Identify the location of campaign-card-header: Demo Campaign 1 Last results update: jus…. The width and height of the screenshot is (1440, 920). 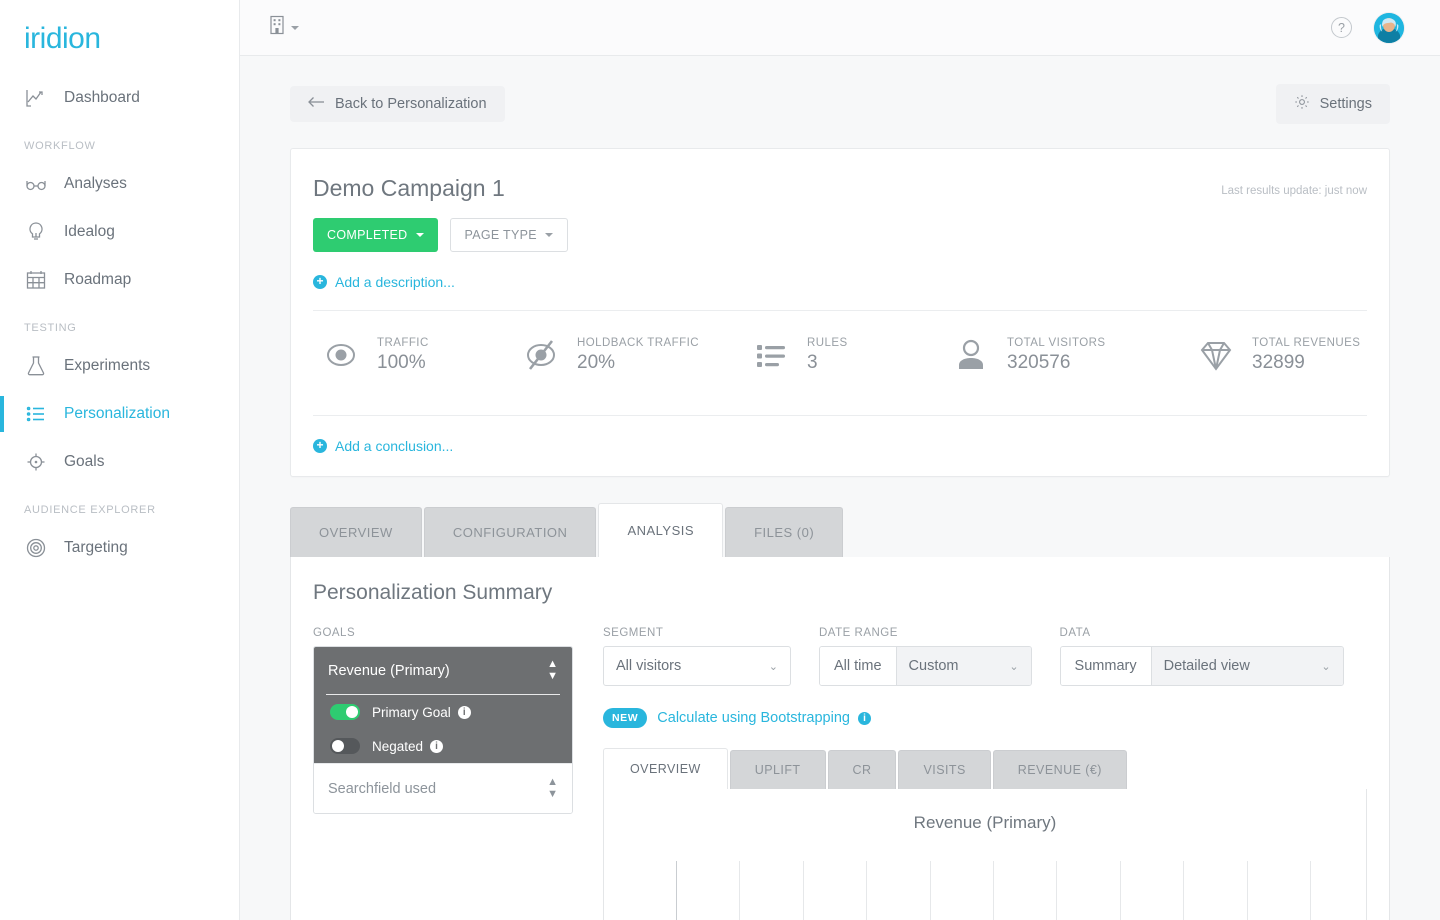
(840, 188).